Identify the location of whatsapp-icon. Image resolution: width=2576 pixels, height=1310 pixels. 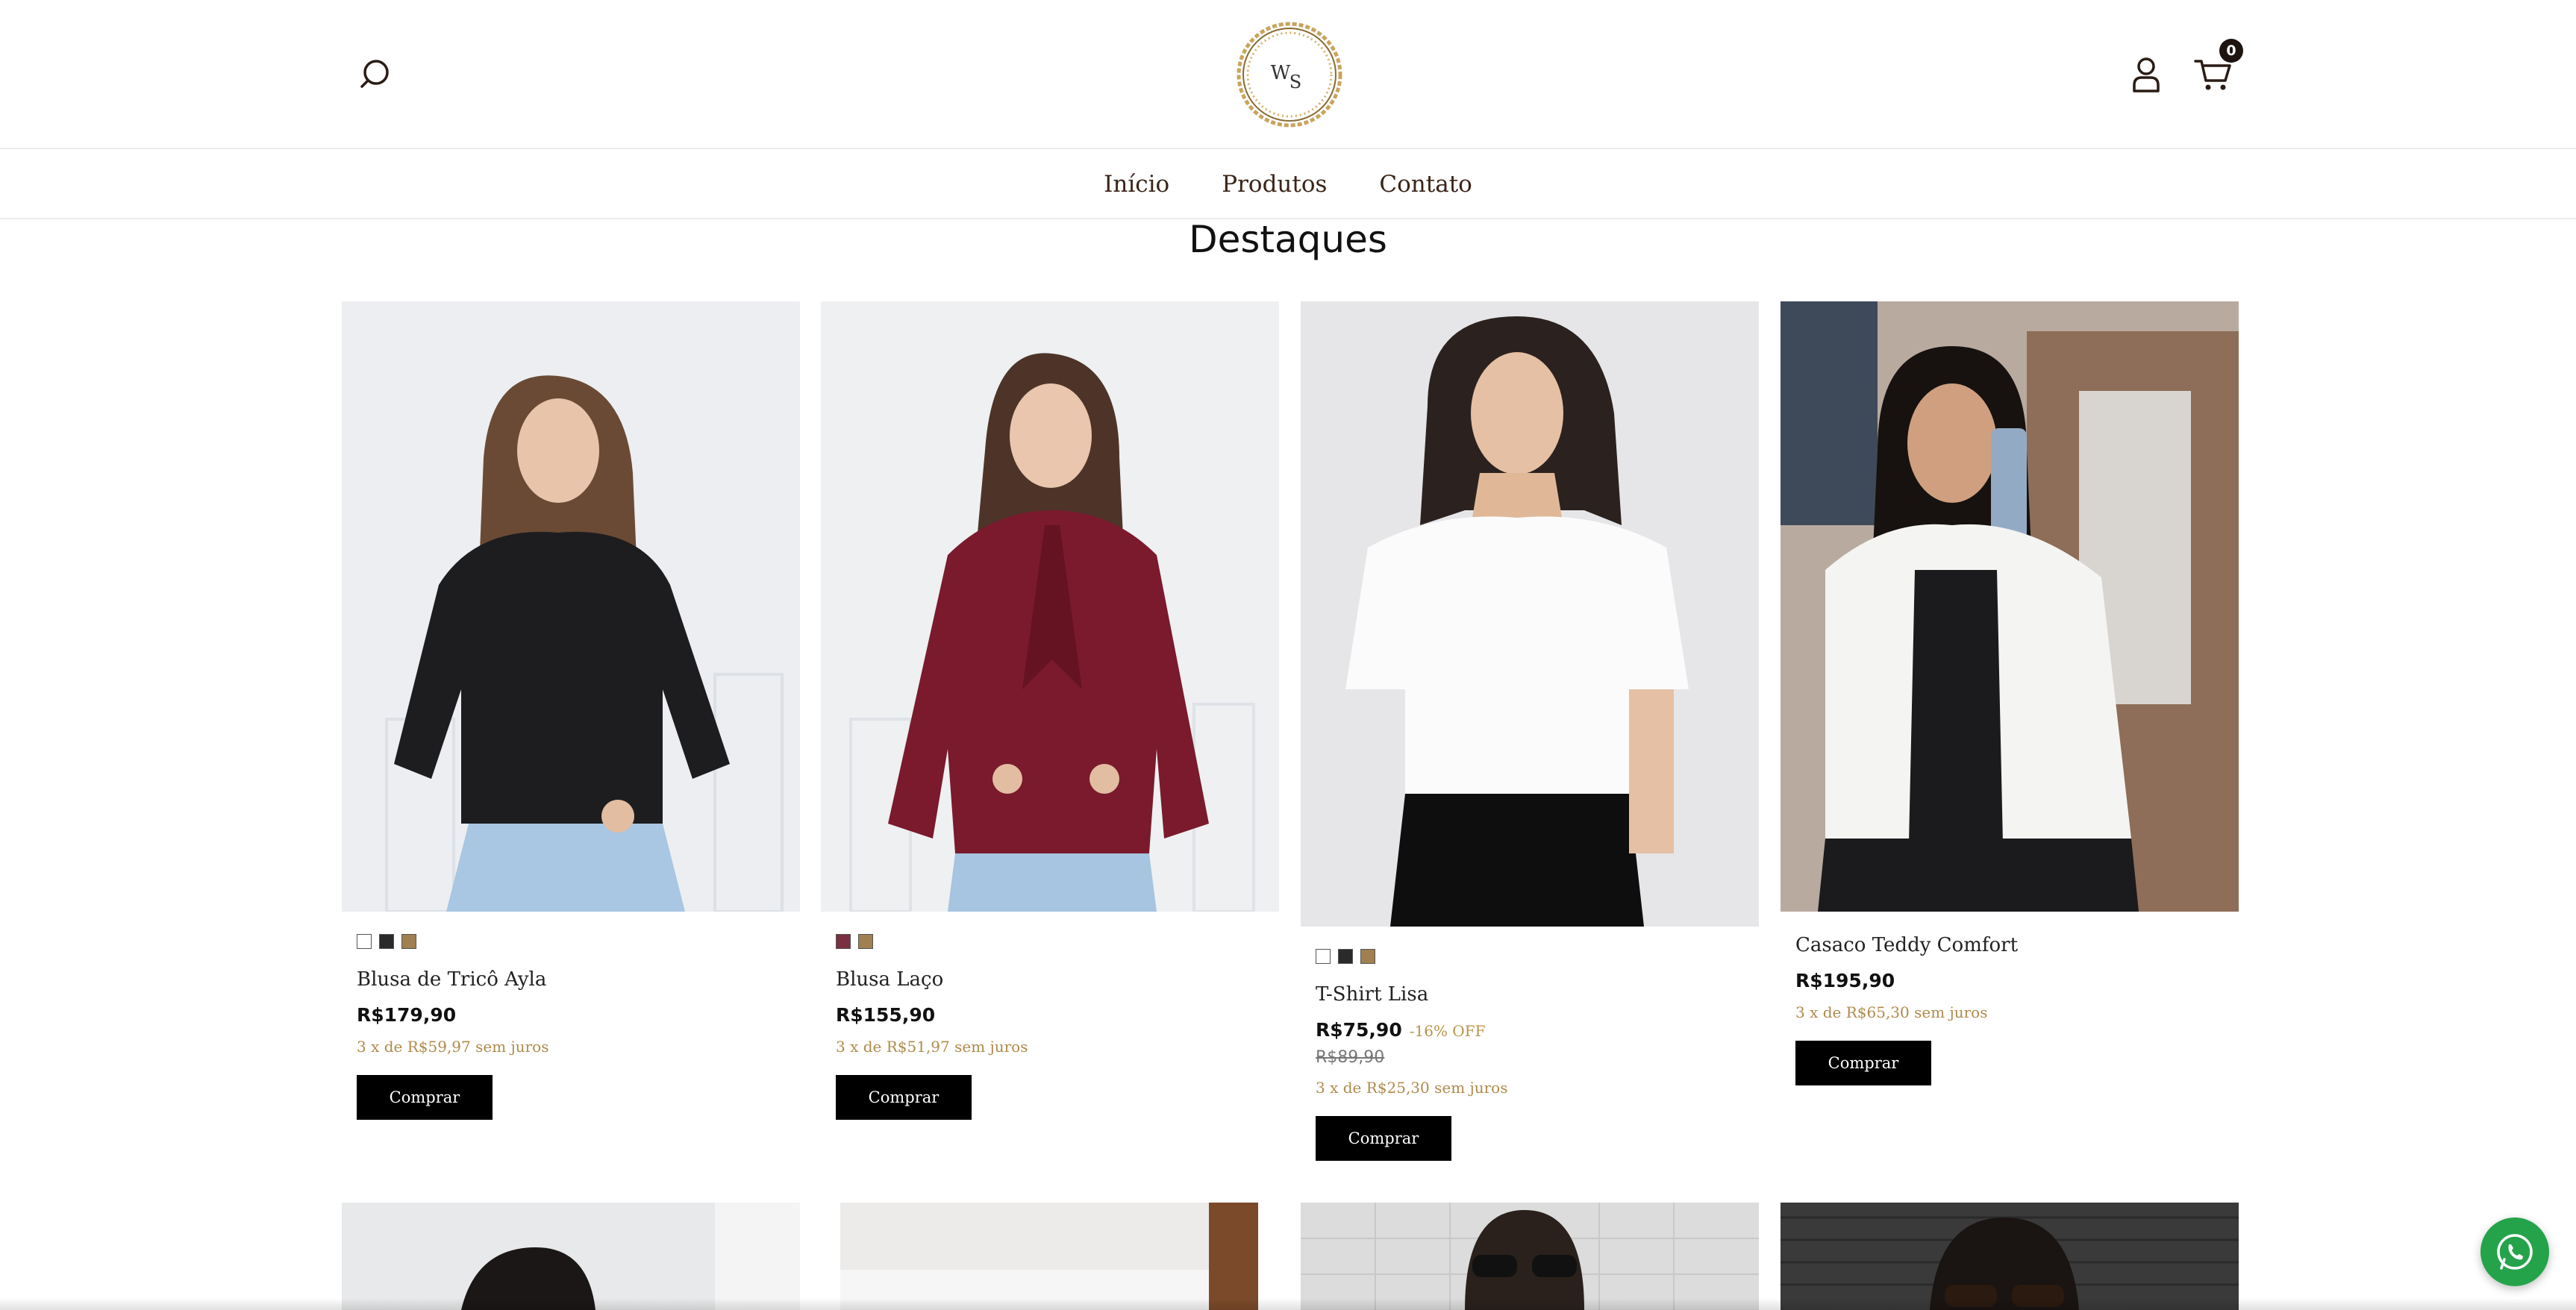
(2515, 1252).